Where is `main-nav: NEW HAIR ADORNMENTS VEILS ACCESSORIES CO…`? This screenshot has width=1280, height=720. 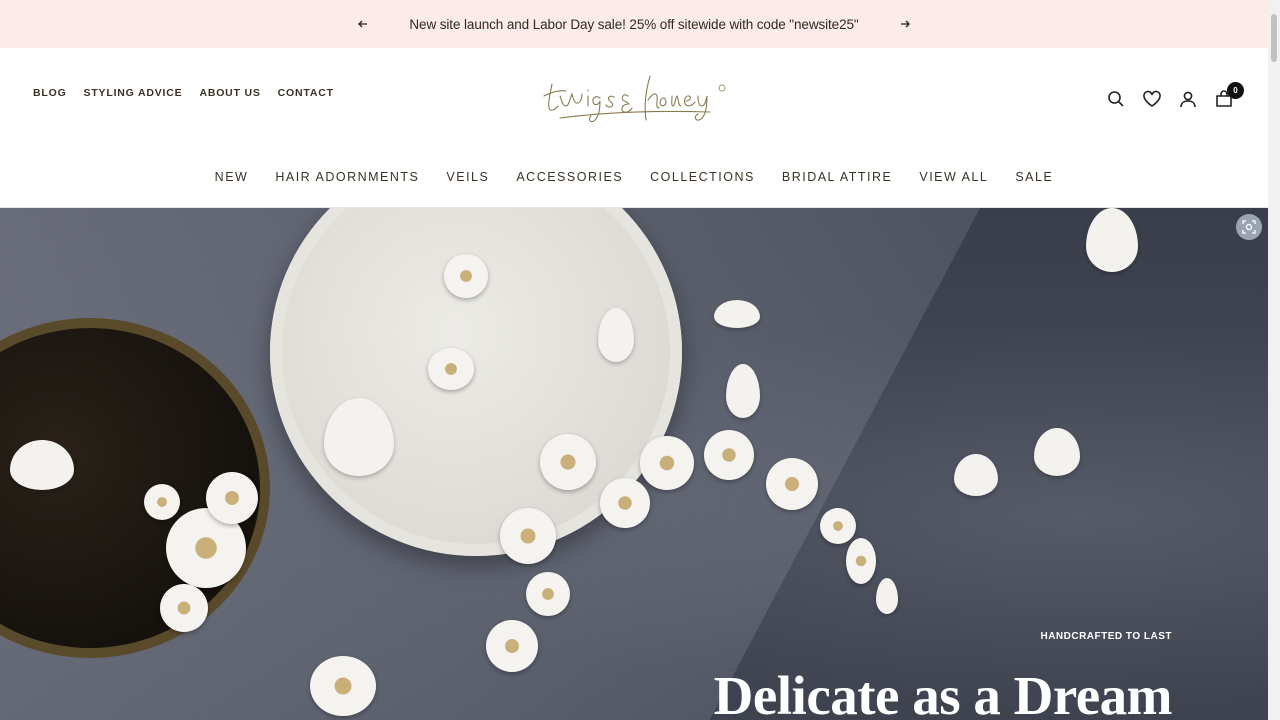
main-nav: NEW HAIR ADORNMENTS VEILS ACCESSORIES CO… is located at coordinates (634, 177).